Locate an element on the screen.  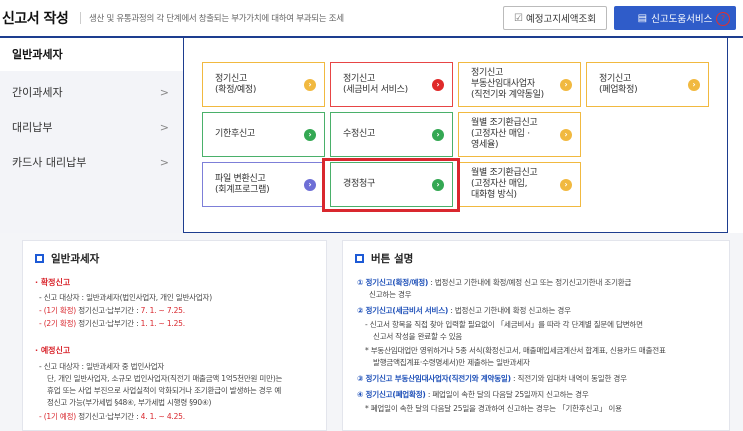
desc-head: ① 정기신고(확정/예정) is located at coordinates (393, 282).